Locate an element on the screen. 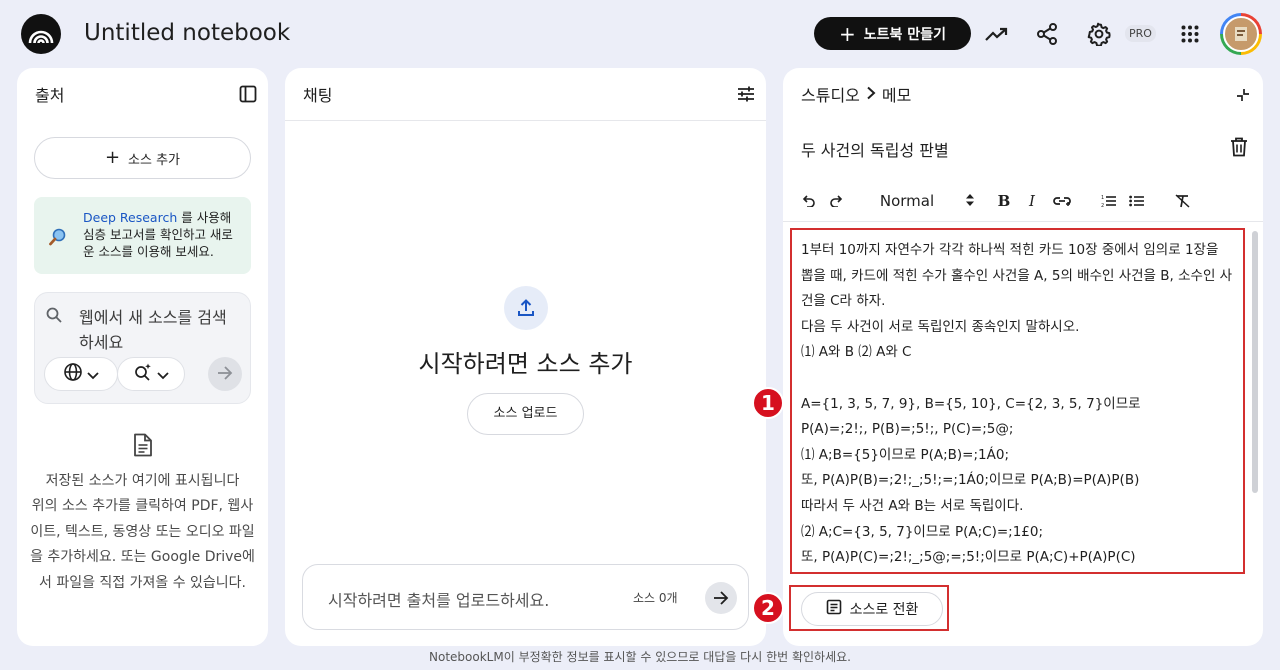 This screenshot has height=670, width=1280. sources-header: 출처 is located at coordinates (142, 94).